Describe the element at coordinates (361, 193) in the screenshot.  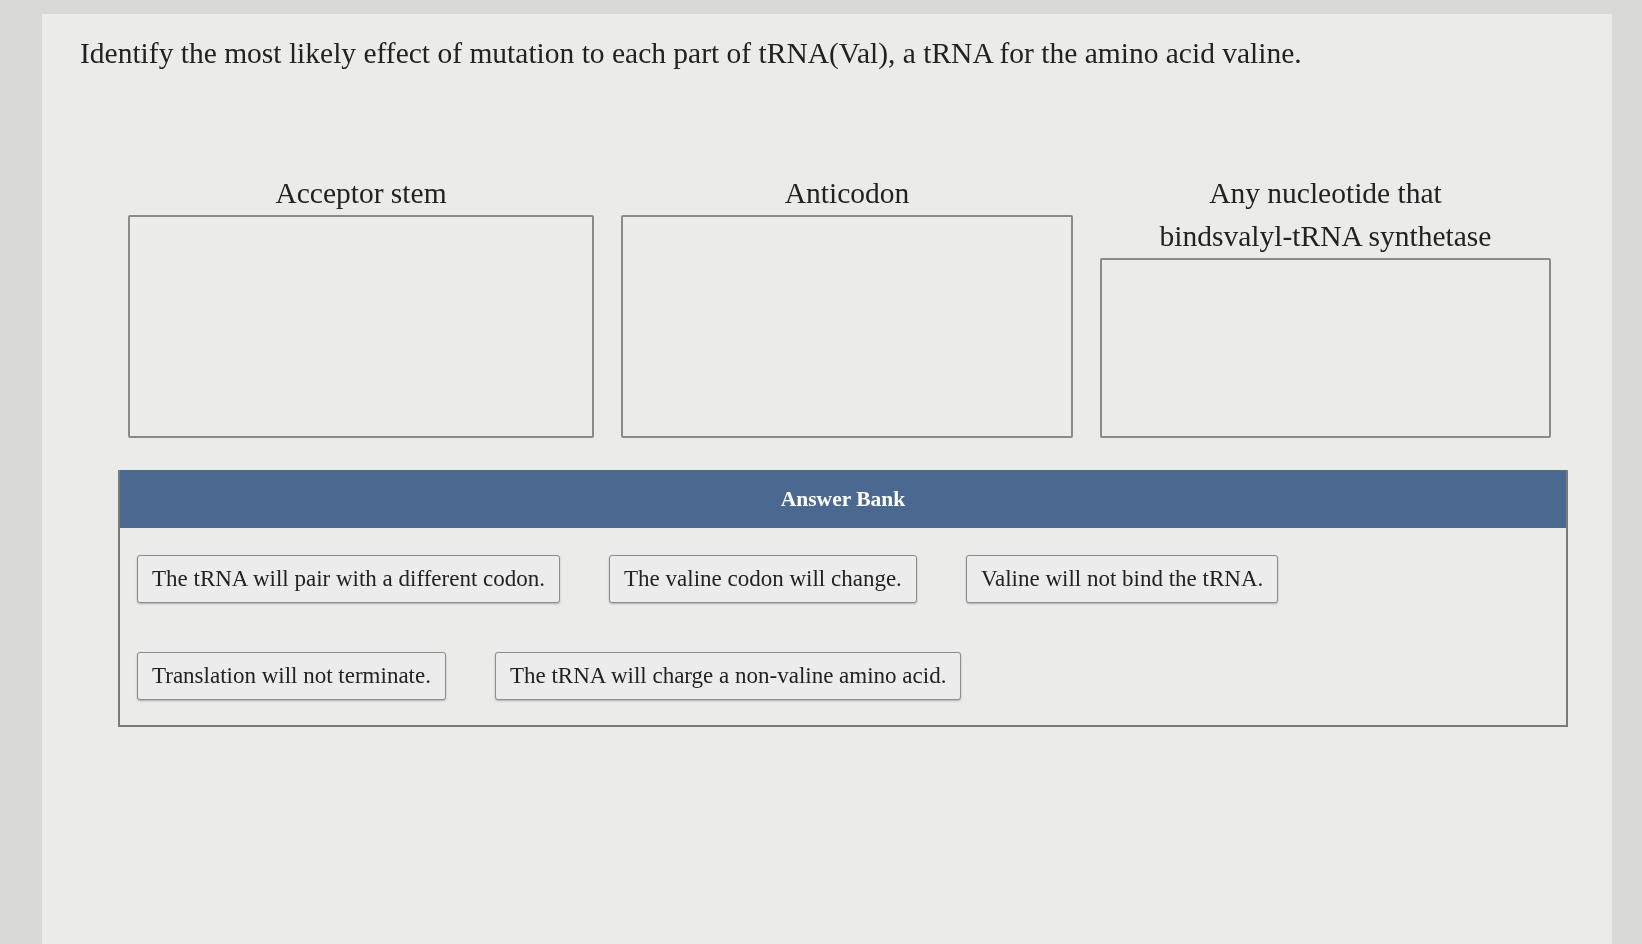
I see `drop-zone-label: Acceptor stem` at that location.